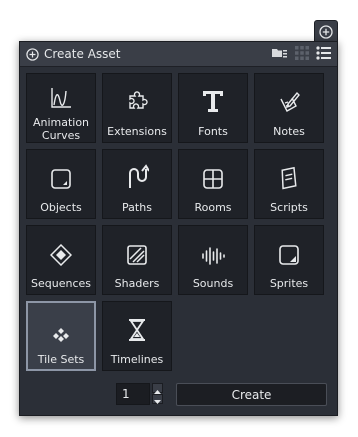 This screenshot has width=358, height=437. I want to click on asset-tile-fonts: Fonts, so click(213, 108).